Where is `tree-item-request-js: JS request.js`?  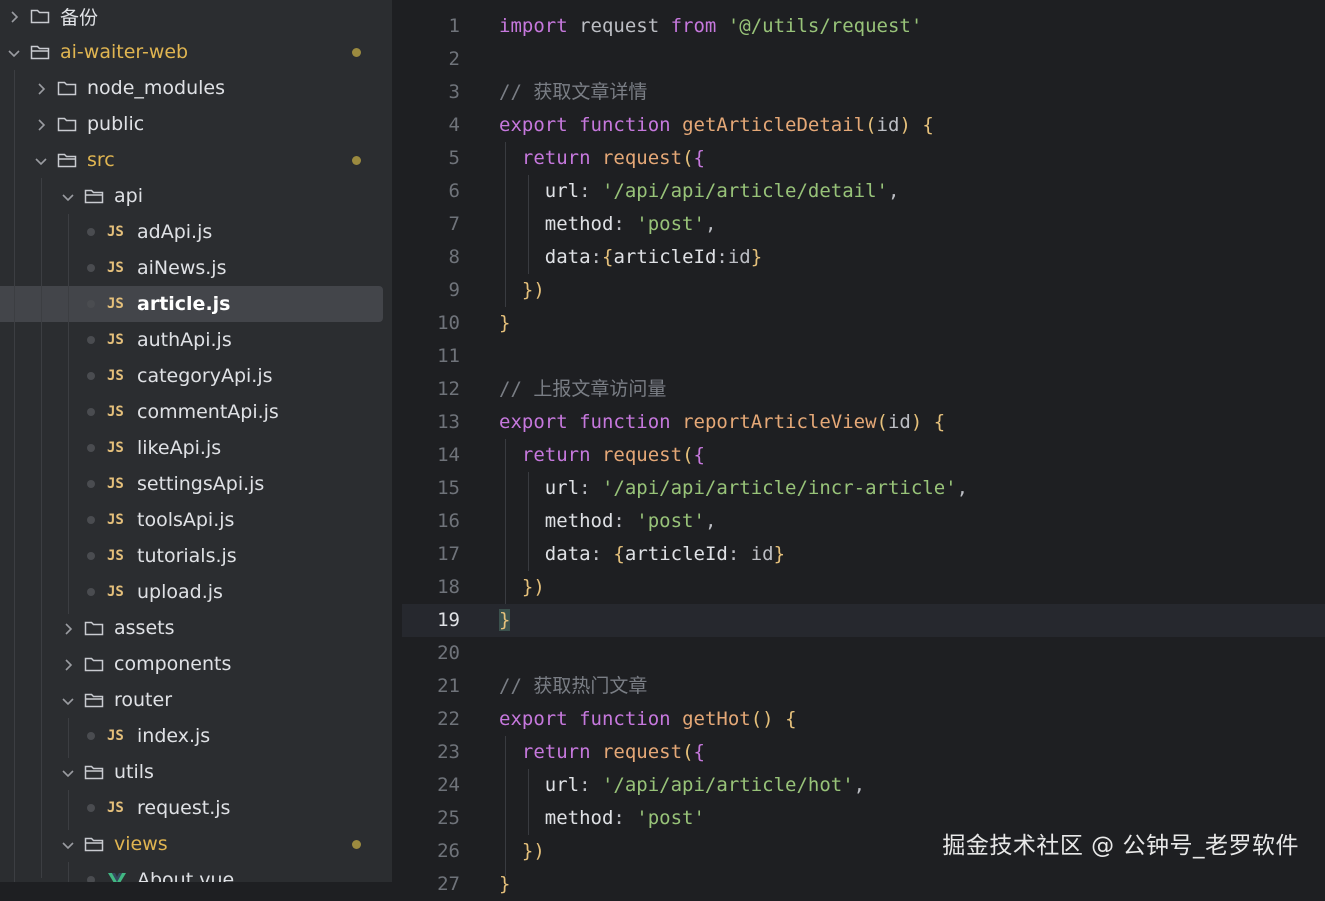 tree-item-request-js: JS request.js is located at coordinates (191, 808).